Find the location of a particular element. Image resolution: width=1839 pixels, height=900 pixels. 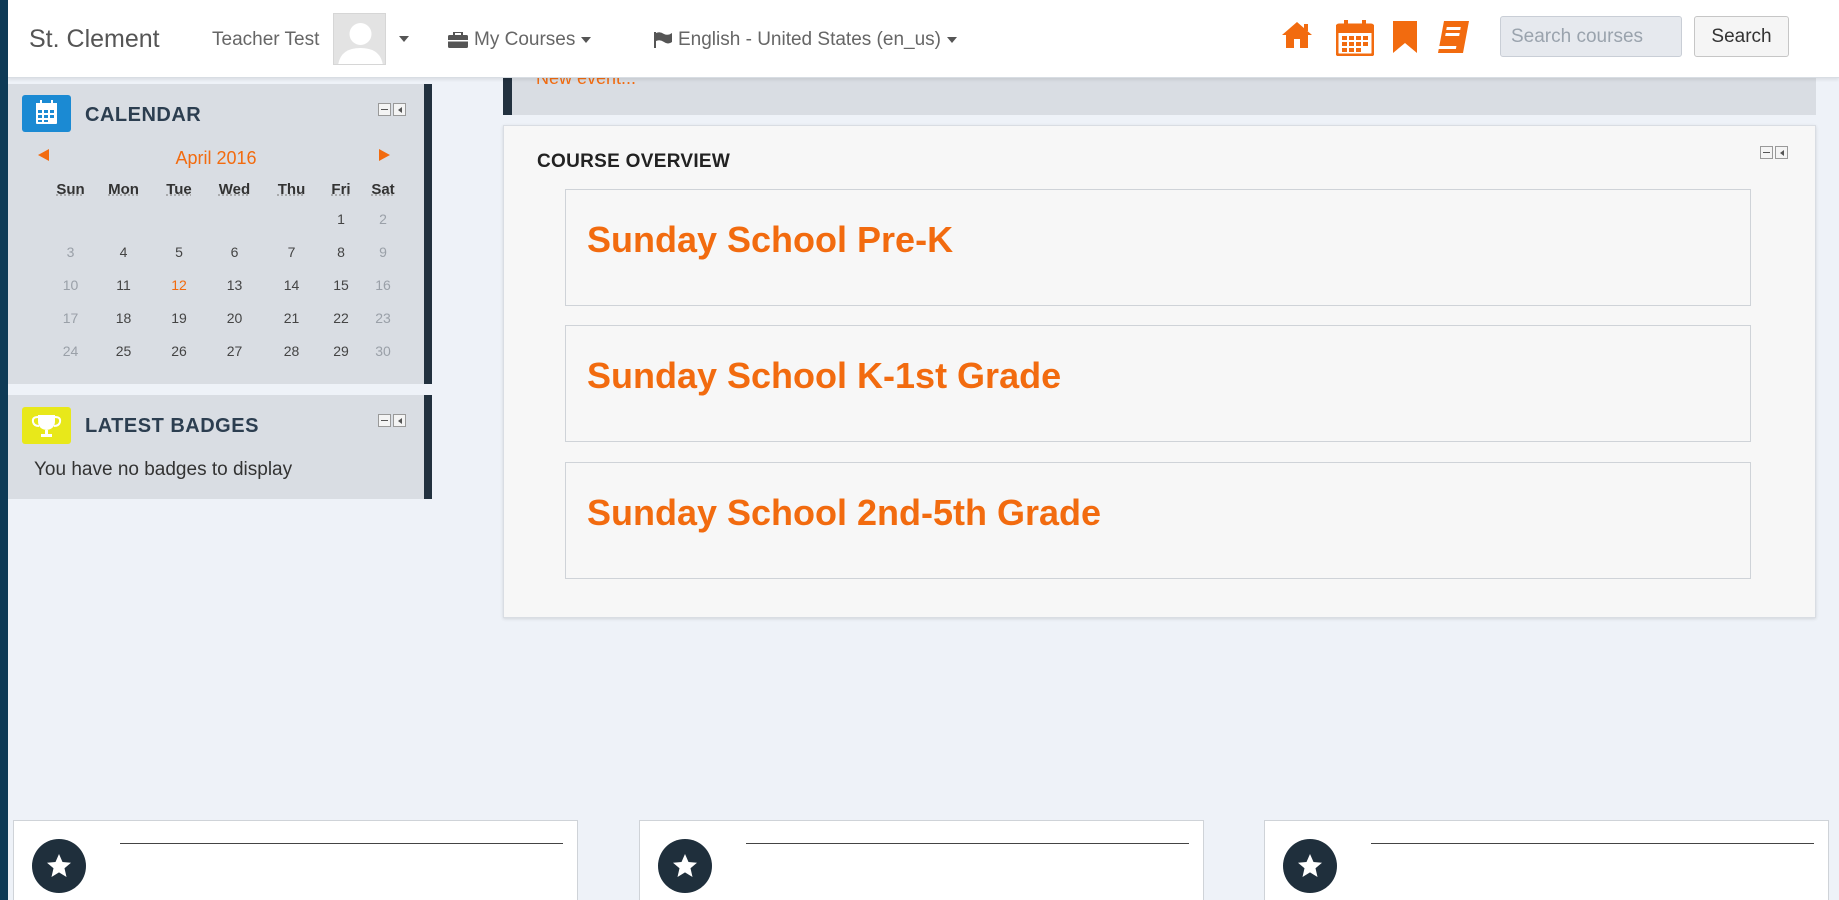

calendar-day: 22 is located at coordinates (341, 317).